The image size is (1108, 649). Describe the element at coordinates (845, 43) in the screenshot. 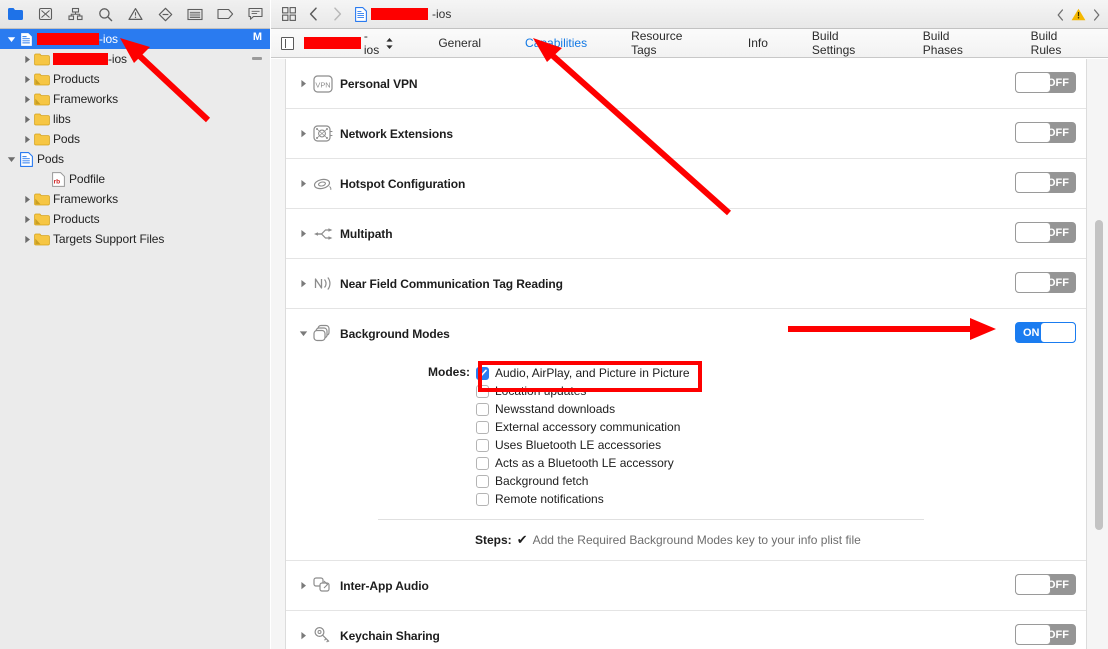

I see `tab-build-settings: Build Settings` at that location.